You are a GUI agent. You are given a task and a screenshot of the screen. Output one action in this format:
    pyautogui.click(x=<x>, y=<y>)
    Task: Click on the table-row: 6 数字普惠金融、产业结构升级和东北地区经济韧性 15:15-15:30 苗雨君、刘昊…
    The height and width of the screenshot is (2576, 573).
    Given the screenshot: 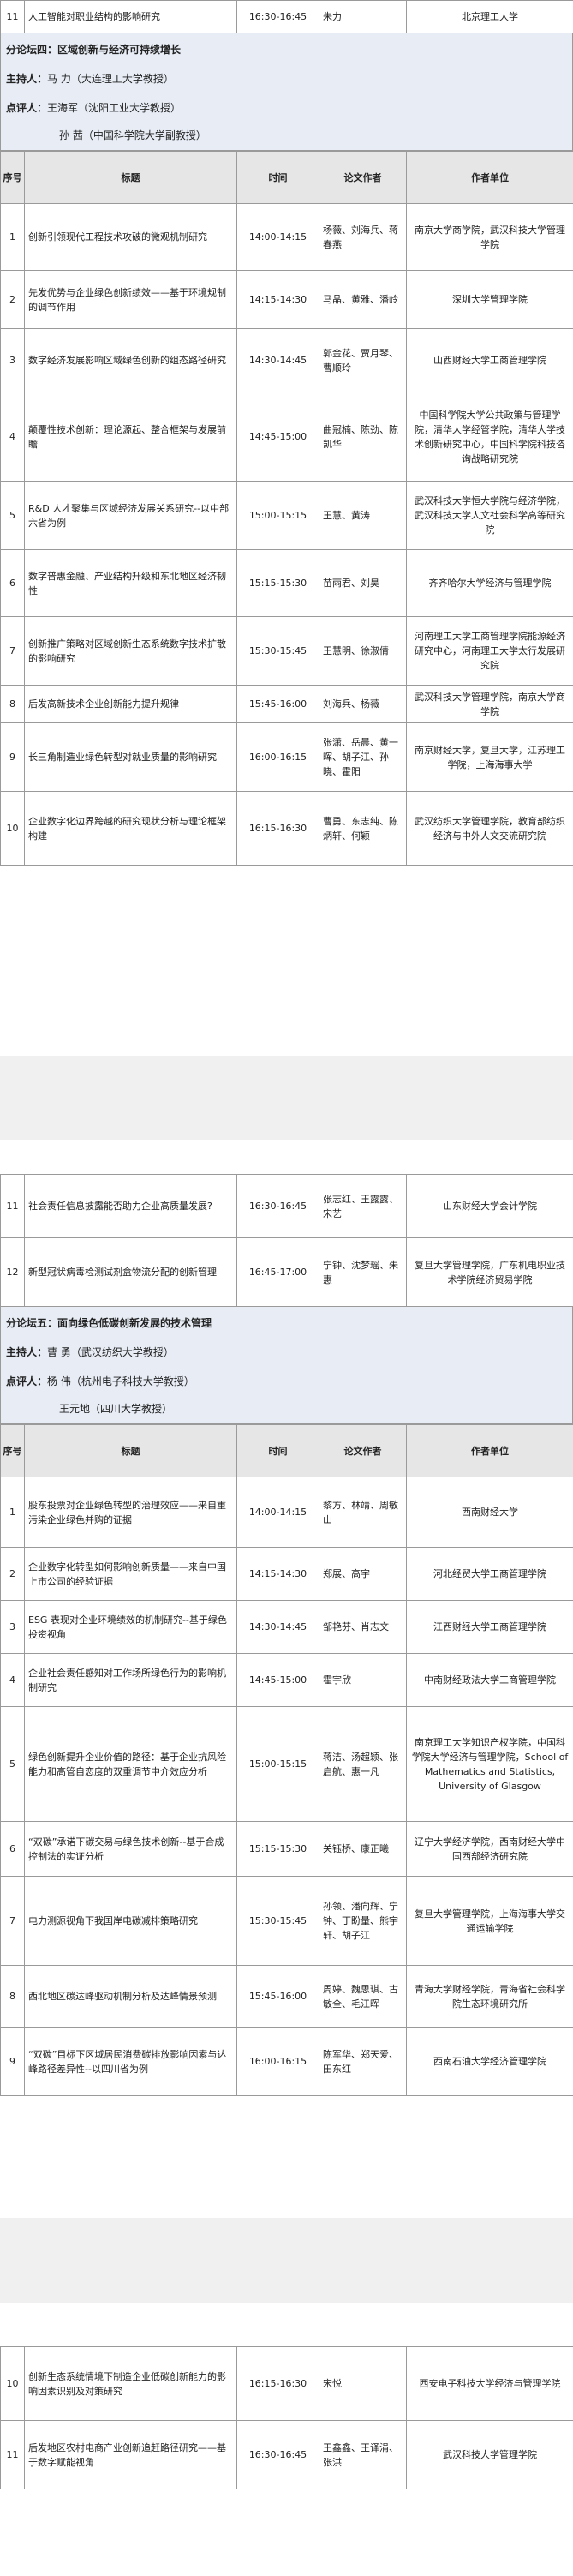 What is the action you would take?
    pyautogui.click(x=286, y=583)
    